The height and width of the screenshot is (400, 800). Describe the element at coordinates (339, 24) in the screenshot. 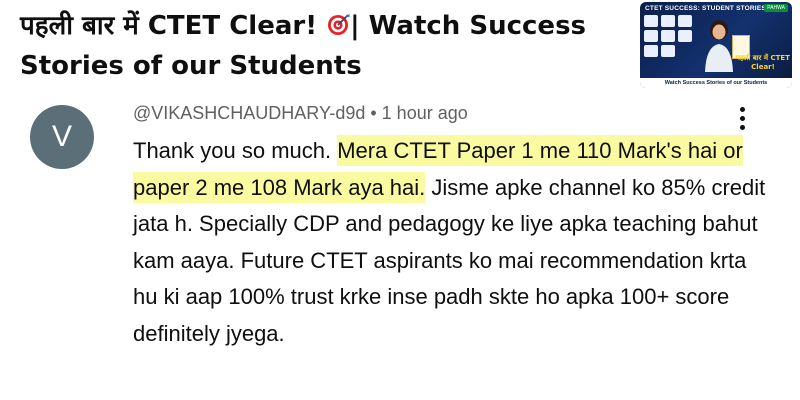

I see `target-icon` at that location.